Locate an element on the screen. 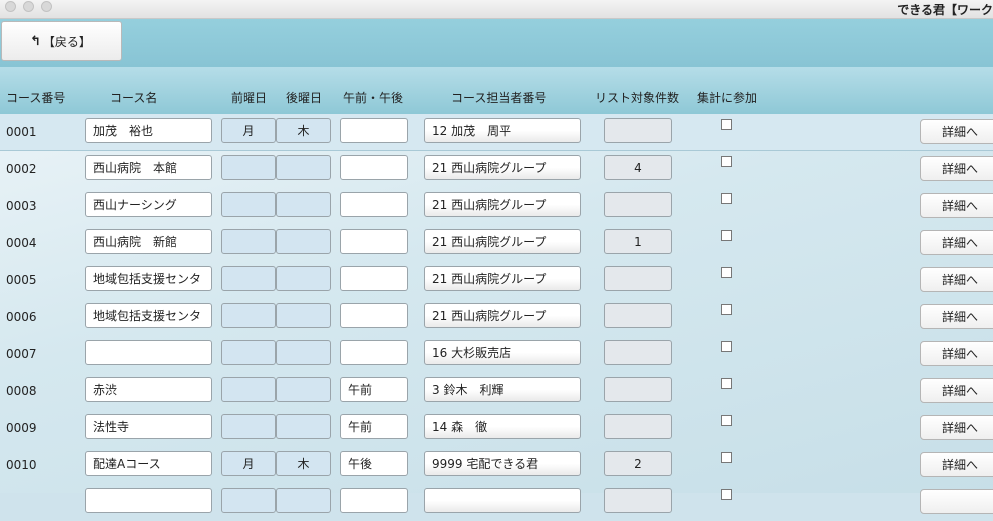  col-am-pm: 午前・午後 is located at coordinates (373, 98).